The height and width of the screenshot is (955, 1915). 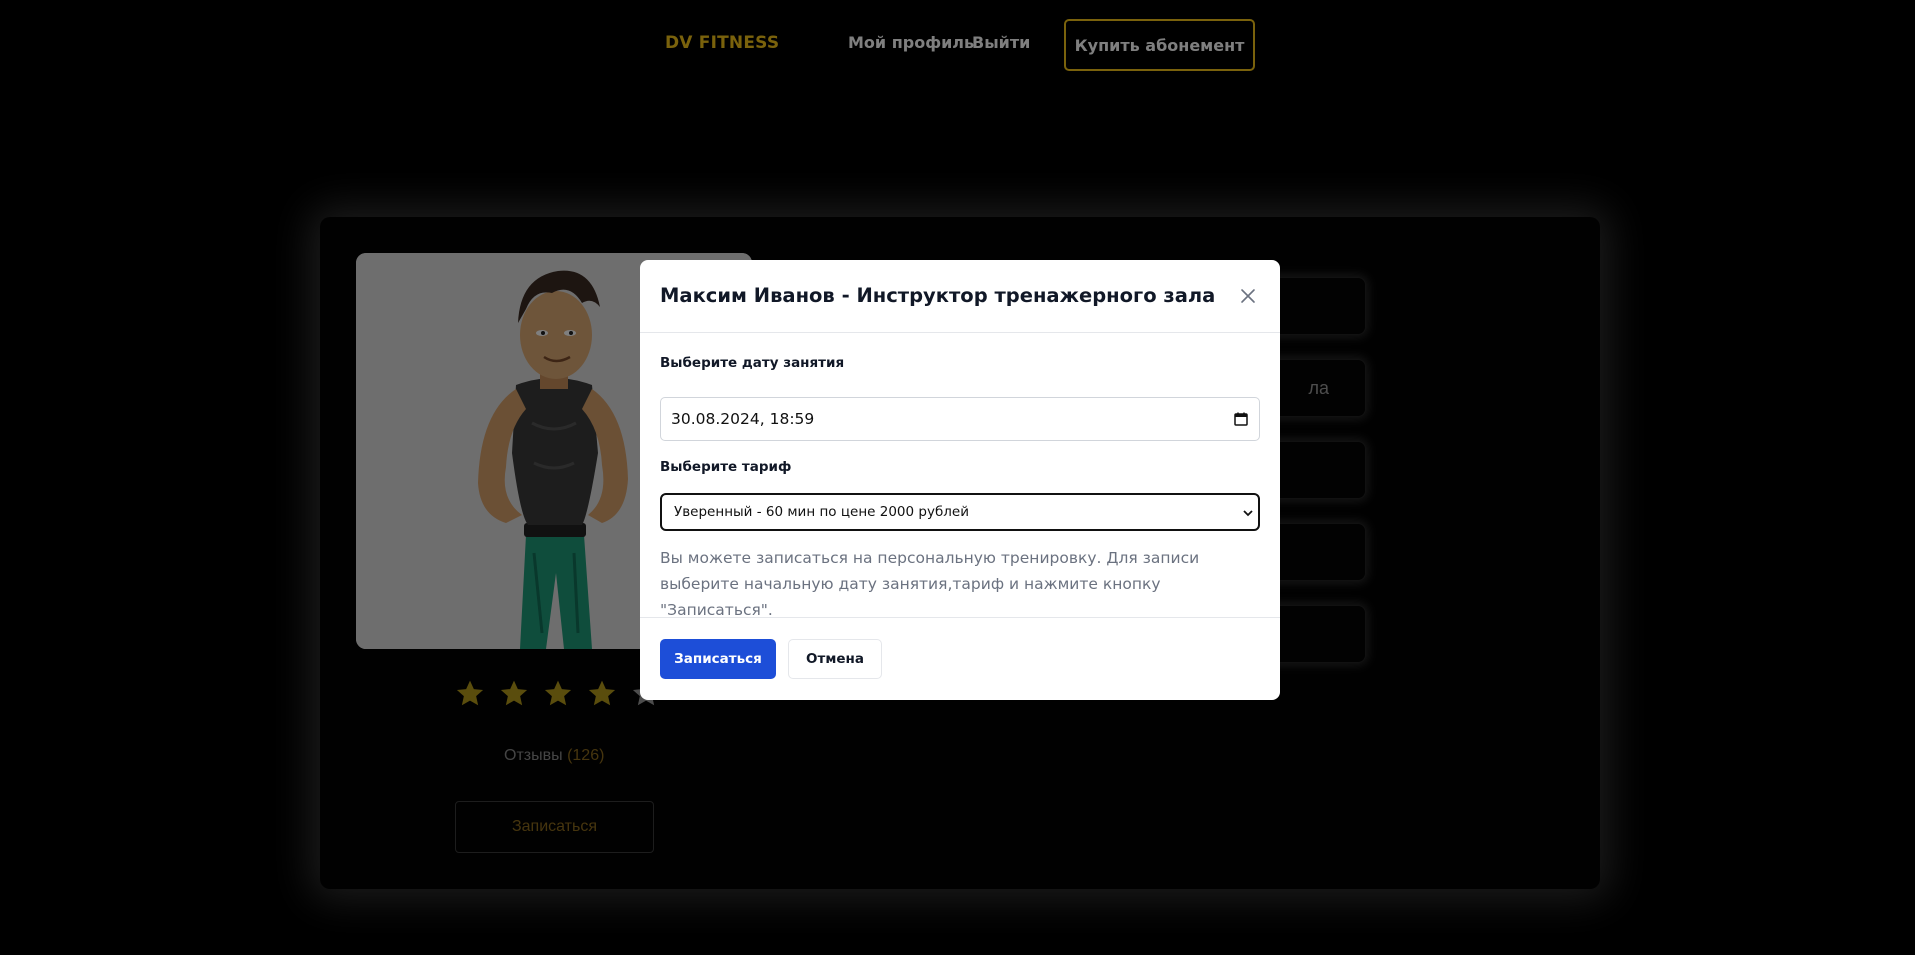 I want to click on tariff-selected-value: Уверенный - 60 мин по цене 2000 рублей, so click(x=821, y=512).